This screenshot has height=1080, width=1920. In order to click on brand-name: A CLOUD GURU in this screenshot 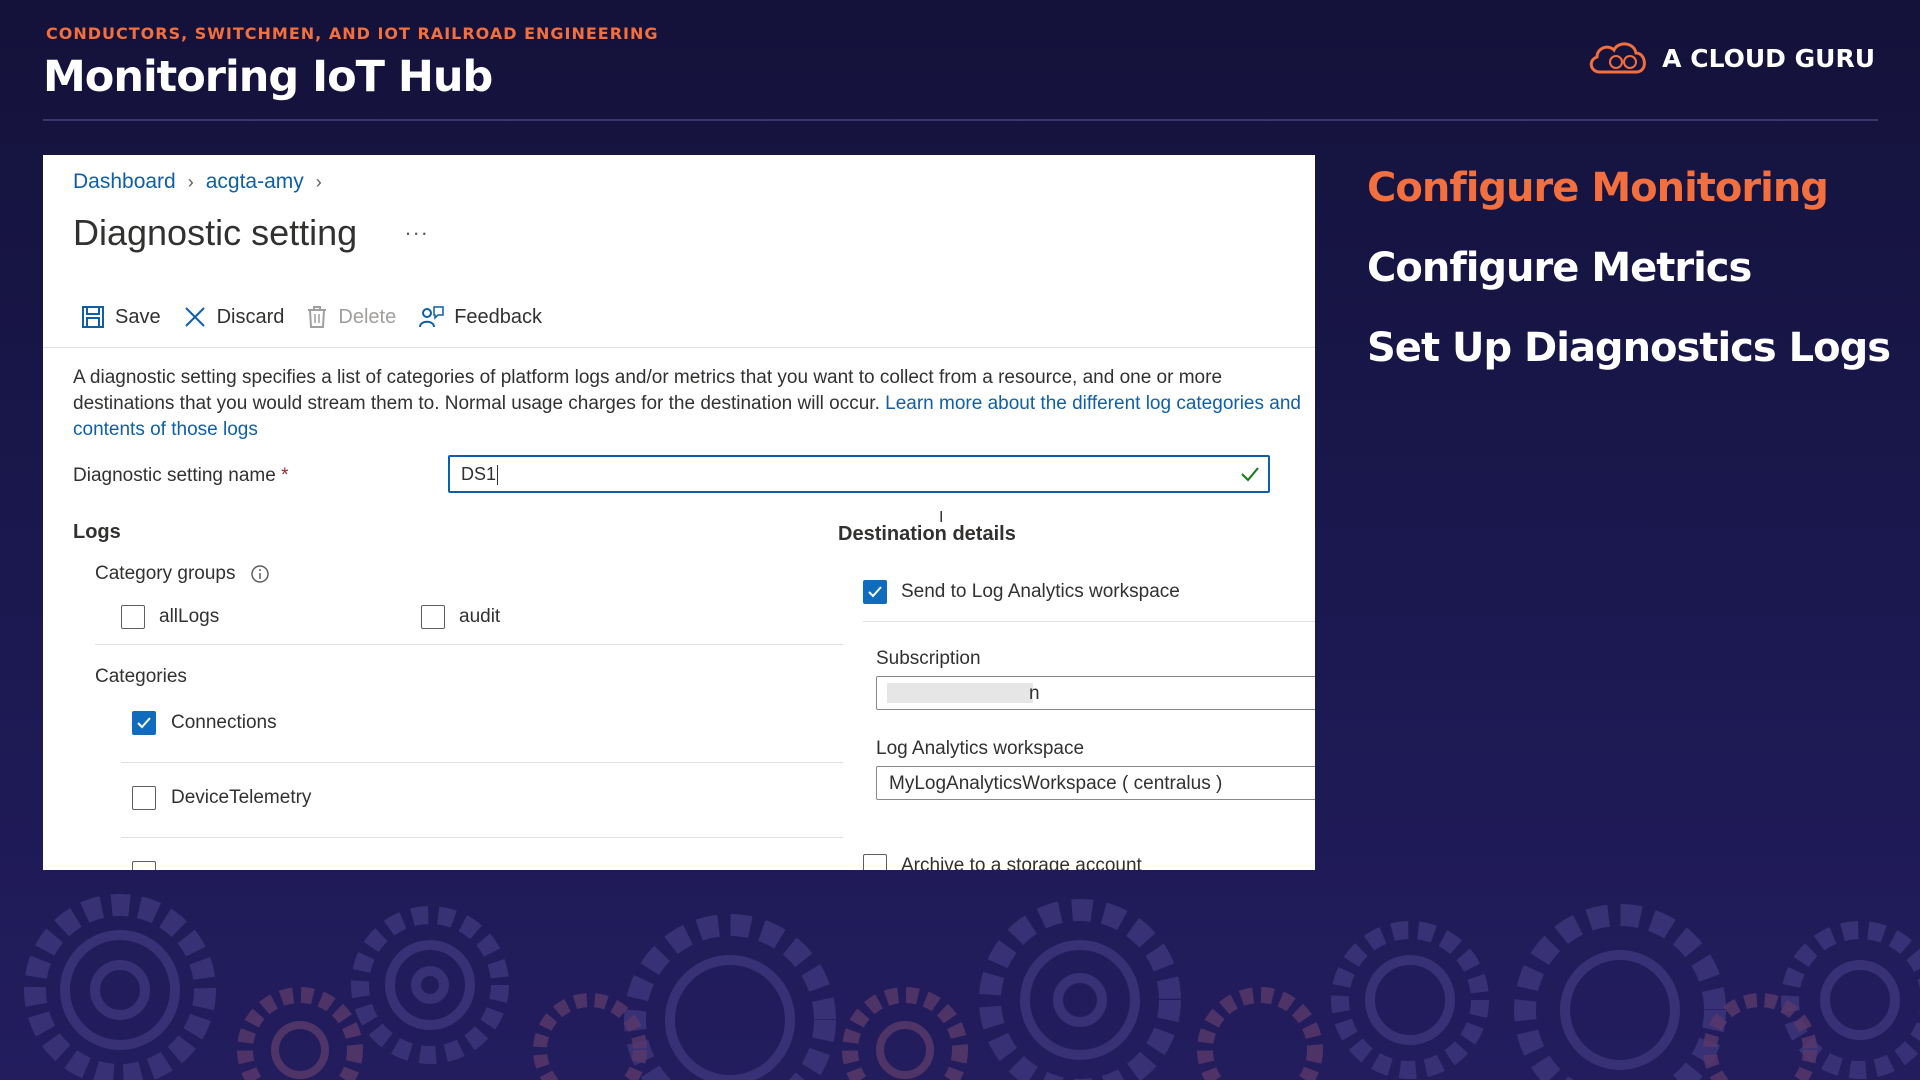, I will do `click(1768, 58)`.